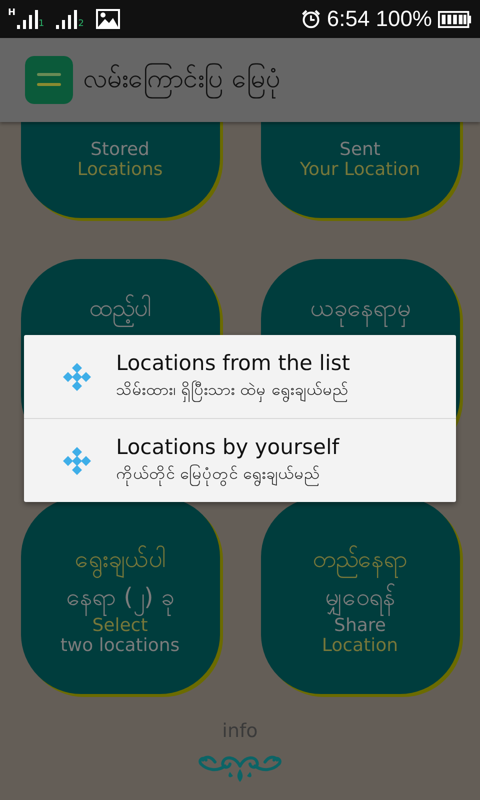  I want to click on alarm-icon, so click(310, 19).